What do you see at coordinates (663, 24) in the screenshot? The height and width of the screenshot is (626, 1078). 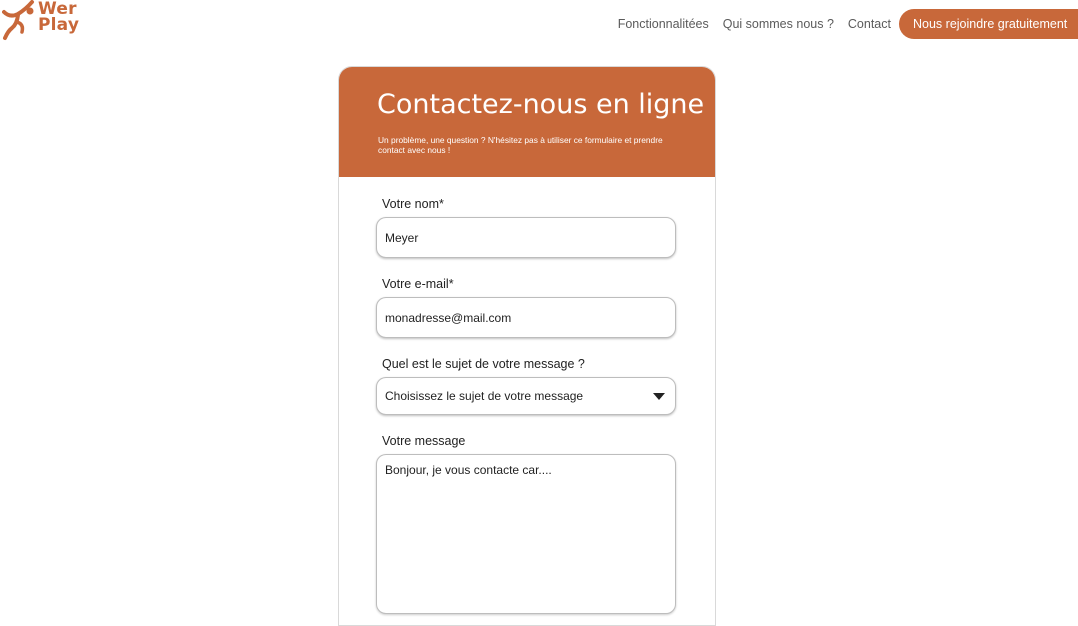 I see `nav-link-features: Fonctionnalitées` at bounding box center [663, 24].